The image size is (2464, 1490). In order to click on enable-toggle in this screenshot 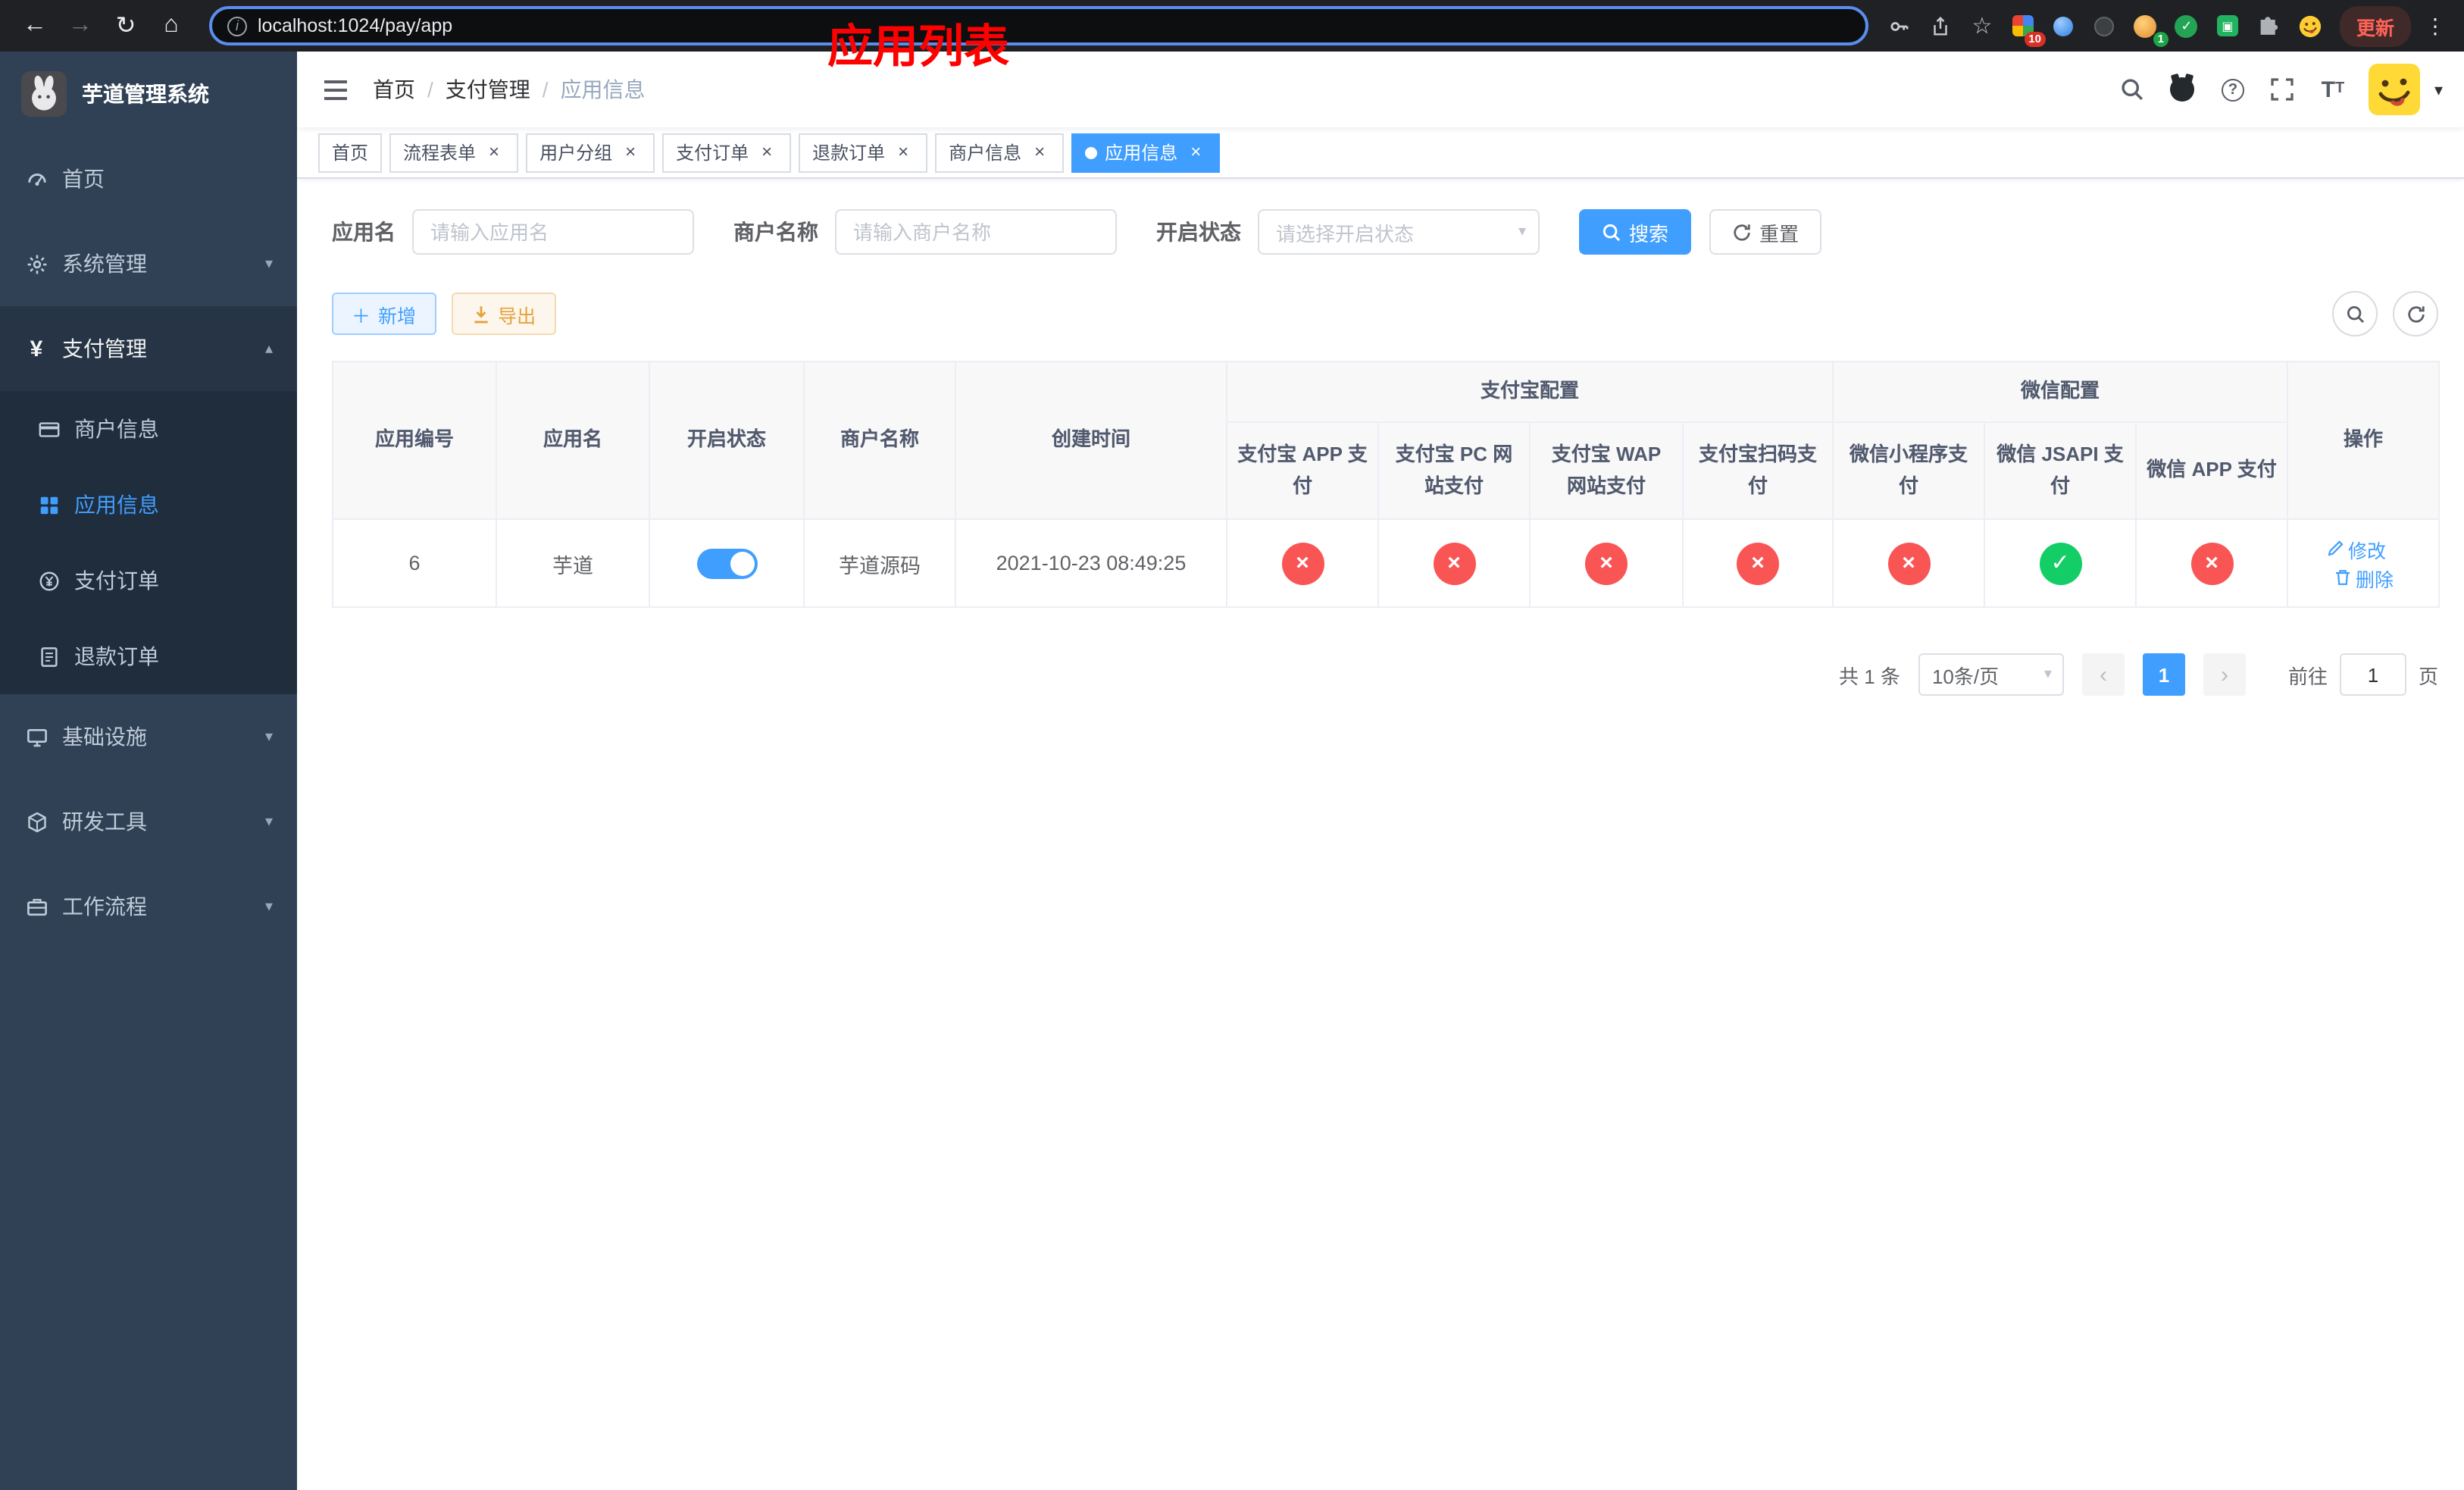, I will do `click(726, 563)`.